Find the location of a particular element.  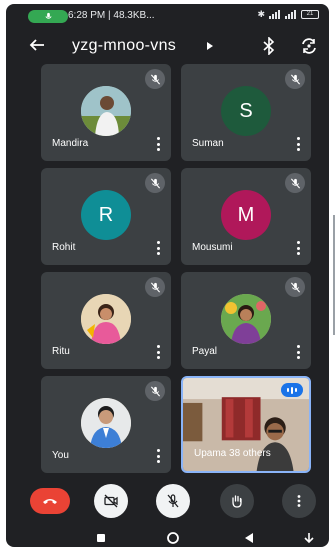

mic-off-icon is located at coordinates (173, 501).